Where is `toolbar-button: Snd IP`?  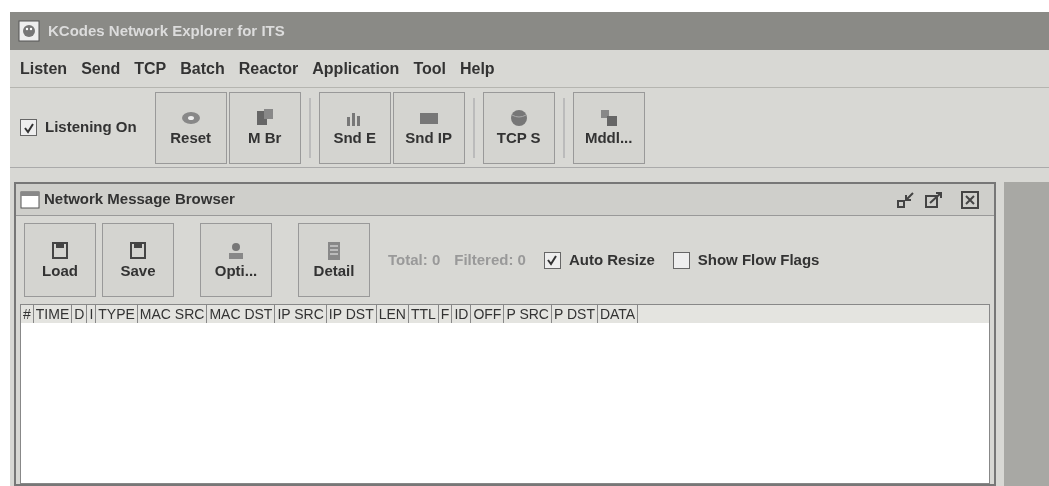
toolbar-button: Snd IP is located at coordinates (428, 127).